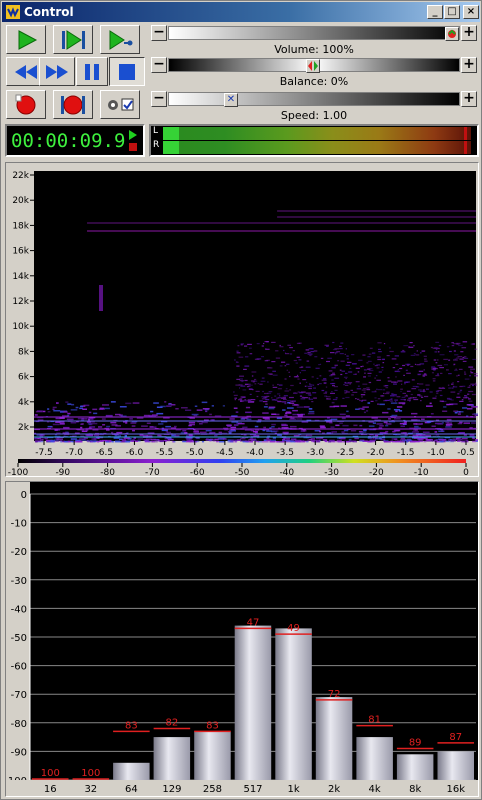  Describe the element at coordinates (317, 133) in the screenshot. I see `meter-left-bar` at that location.